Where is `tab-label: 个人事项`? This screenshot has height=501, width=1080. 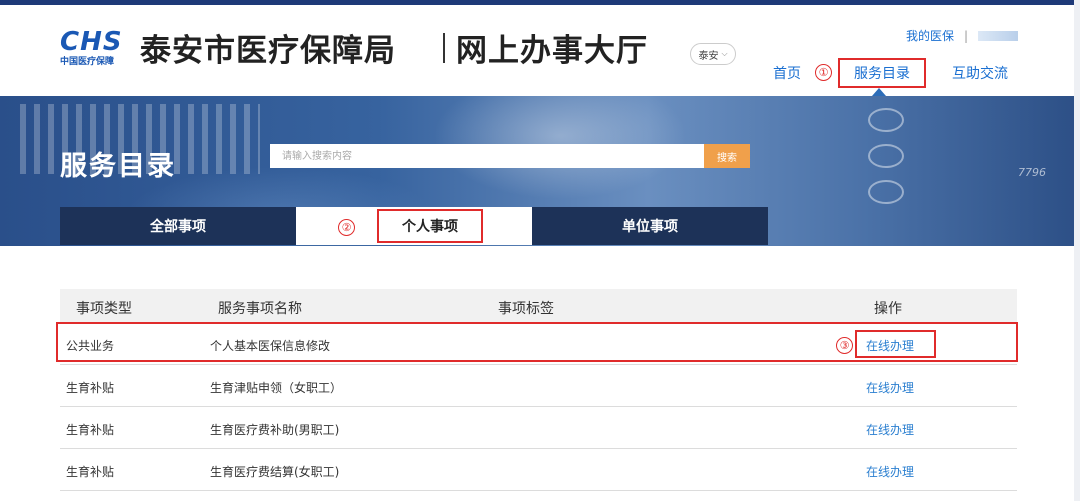 tab-label: 个人事项 is located at coordinates (430, 227).